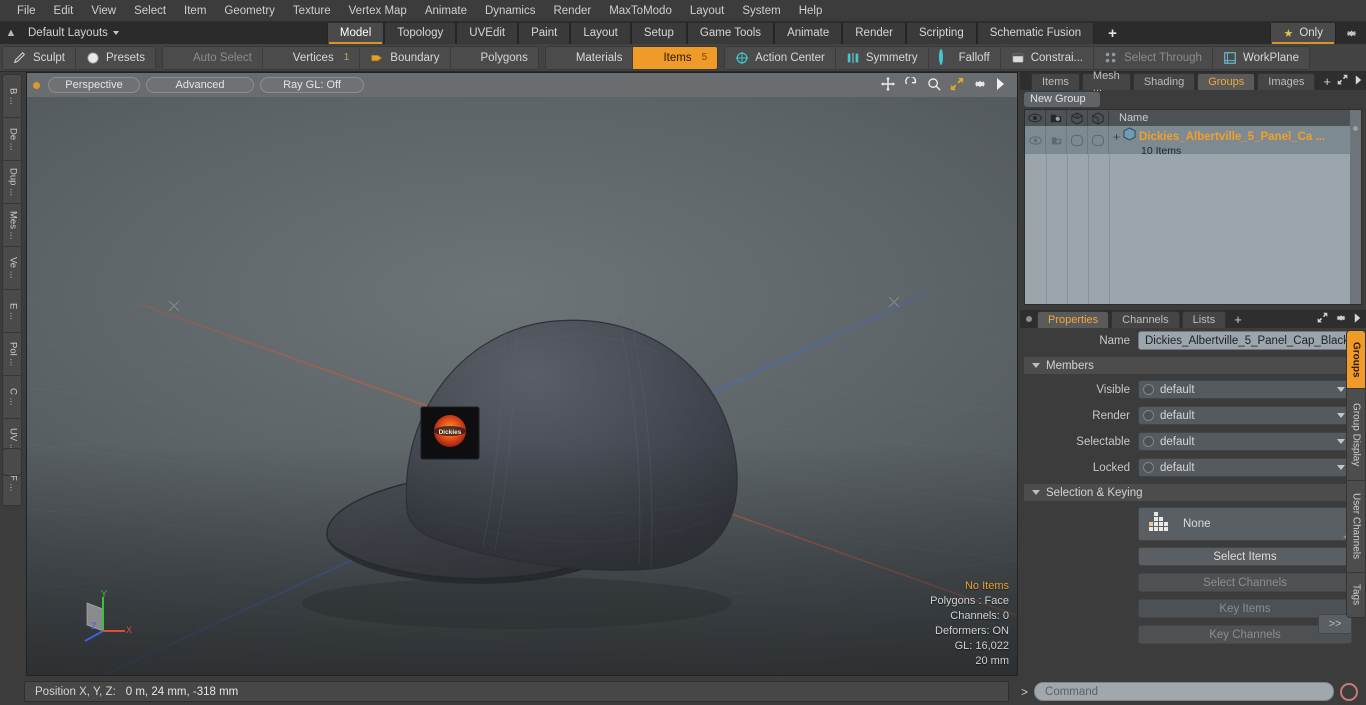  I want to click on menu-item-item: Item, so click(195, 11).